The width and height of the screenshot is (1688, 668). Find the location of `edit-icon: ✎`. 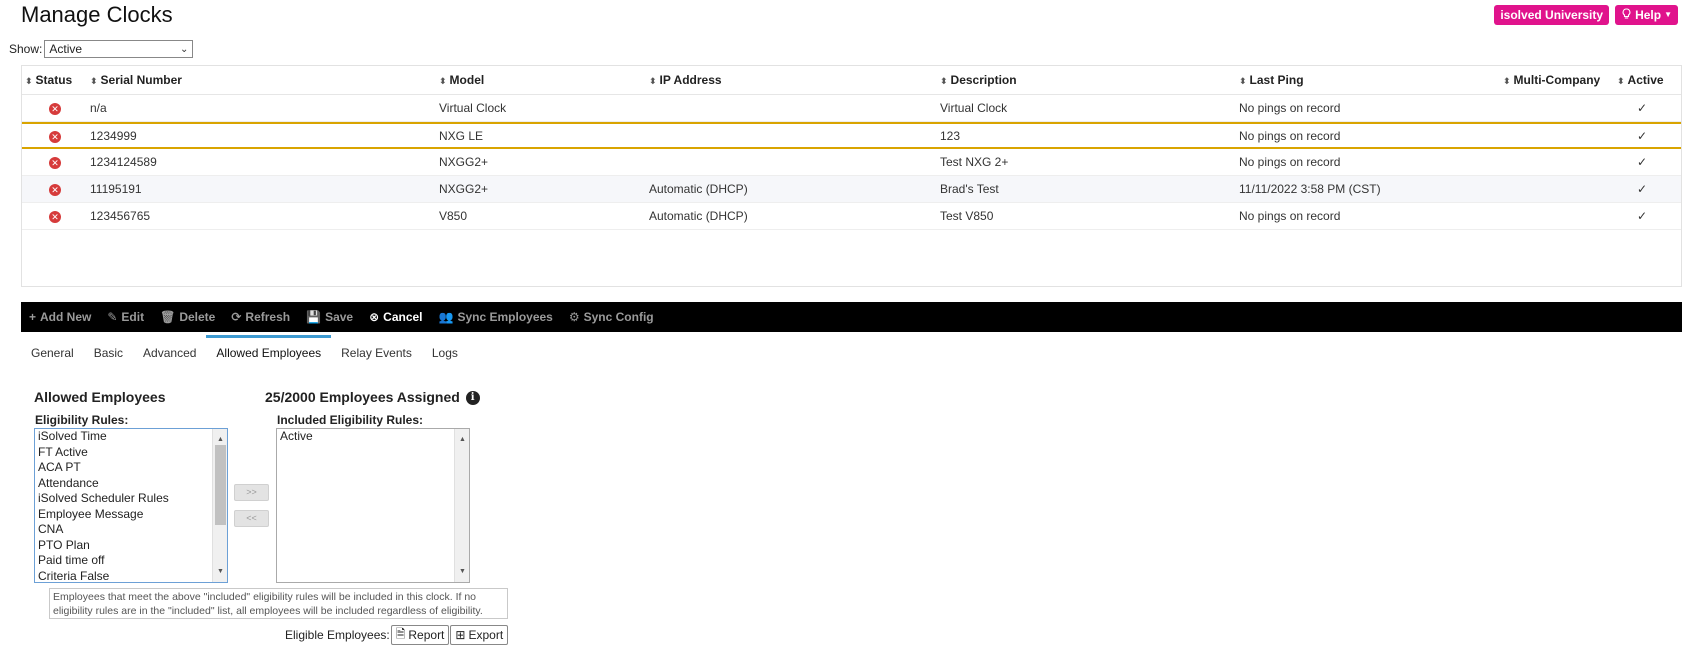

edit-icon: ✎ is located at coordinates (112, 317).